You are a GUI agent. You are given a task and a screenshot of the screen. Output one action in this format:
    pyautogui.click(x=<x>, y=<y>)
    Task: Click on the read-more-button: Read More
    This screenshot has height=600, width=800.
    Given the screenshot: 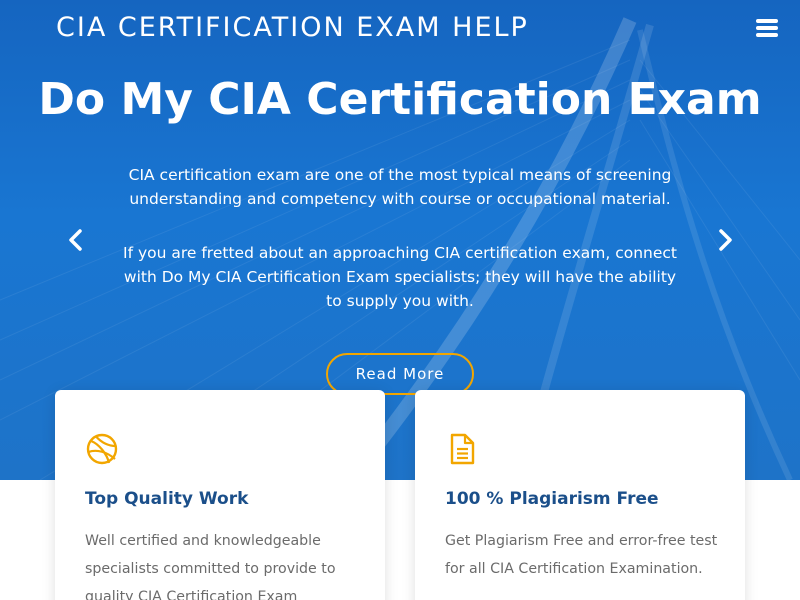 What is the action you would take?
    pyautogui.click(x=400, y=374)
    